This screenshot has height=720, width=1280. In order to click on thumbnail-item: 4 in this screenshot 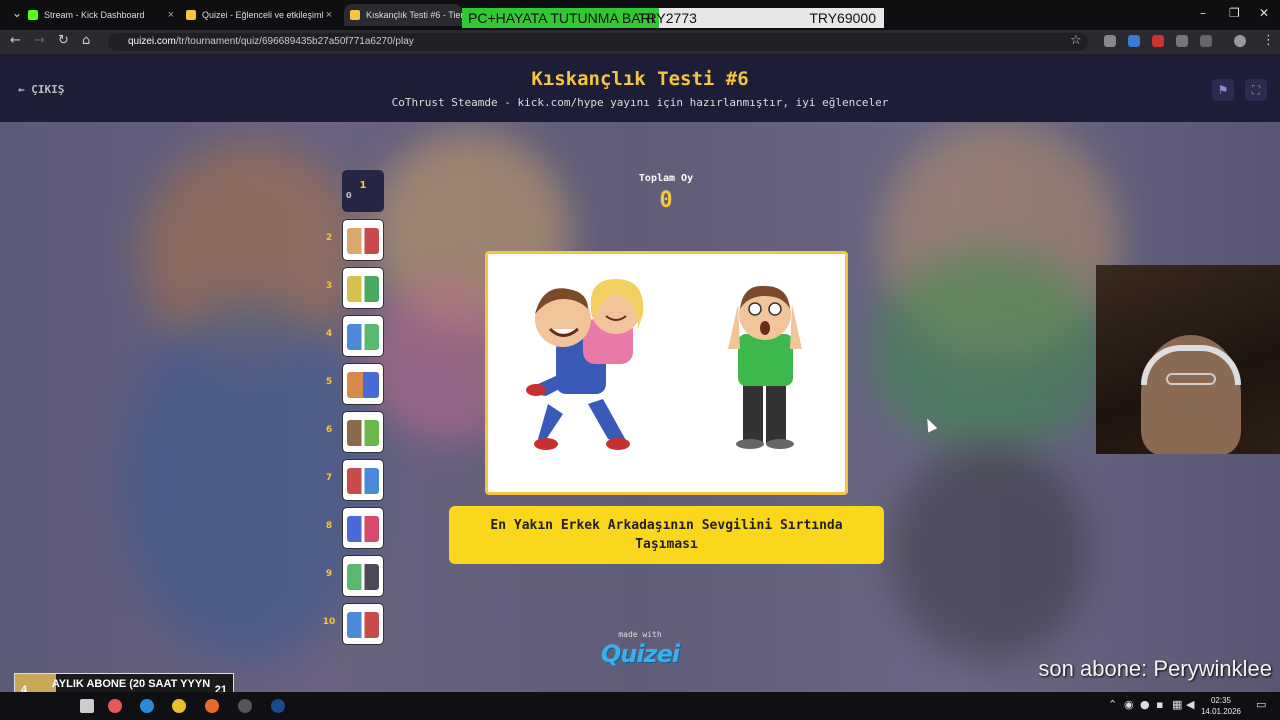, I will do `click(354, 336)`.